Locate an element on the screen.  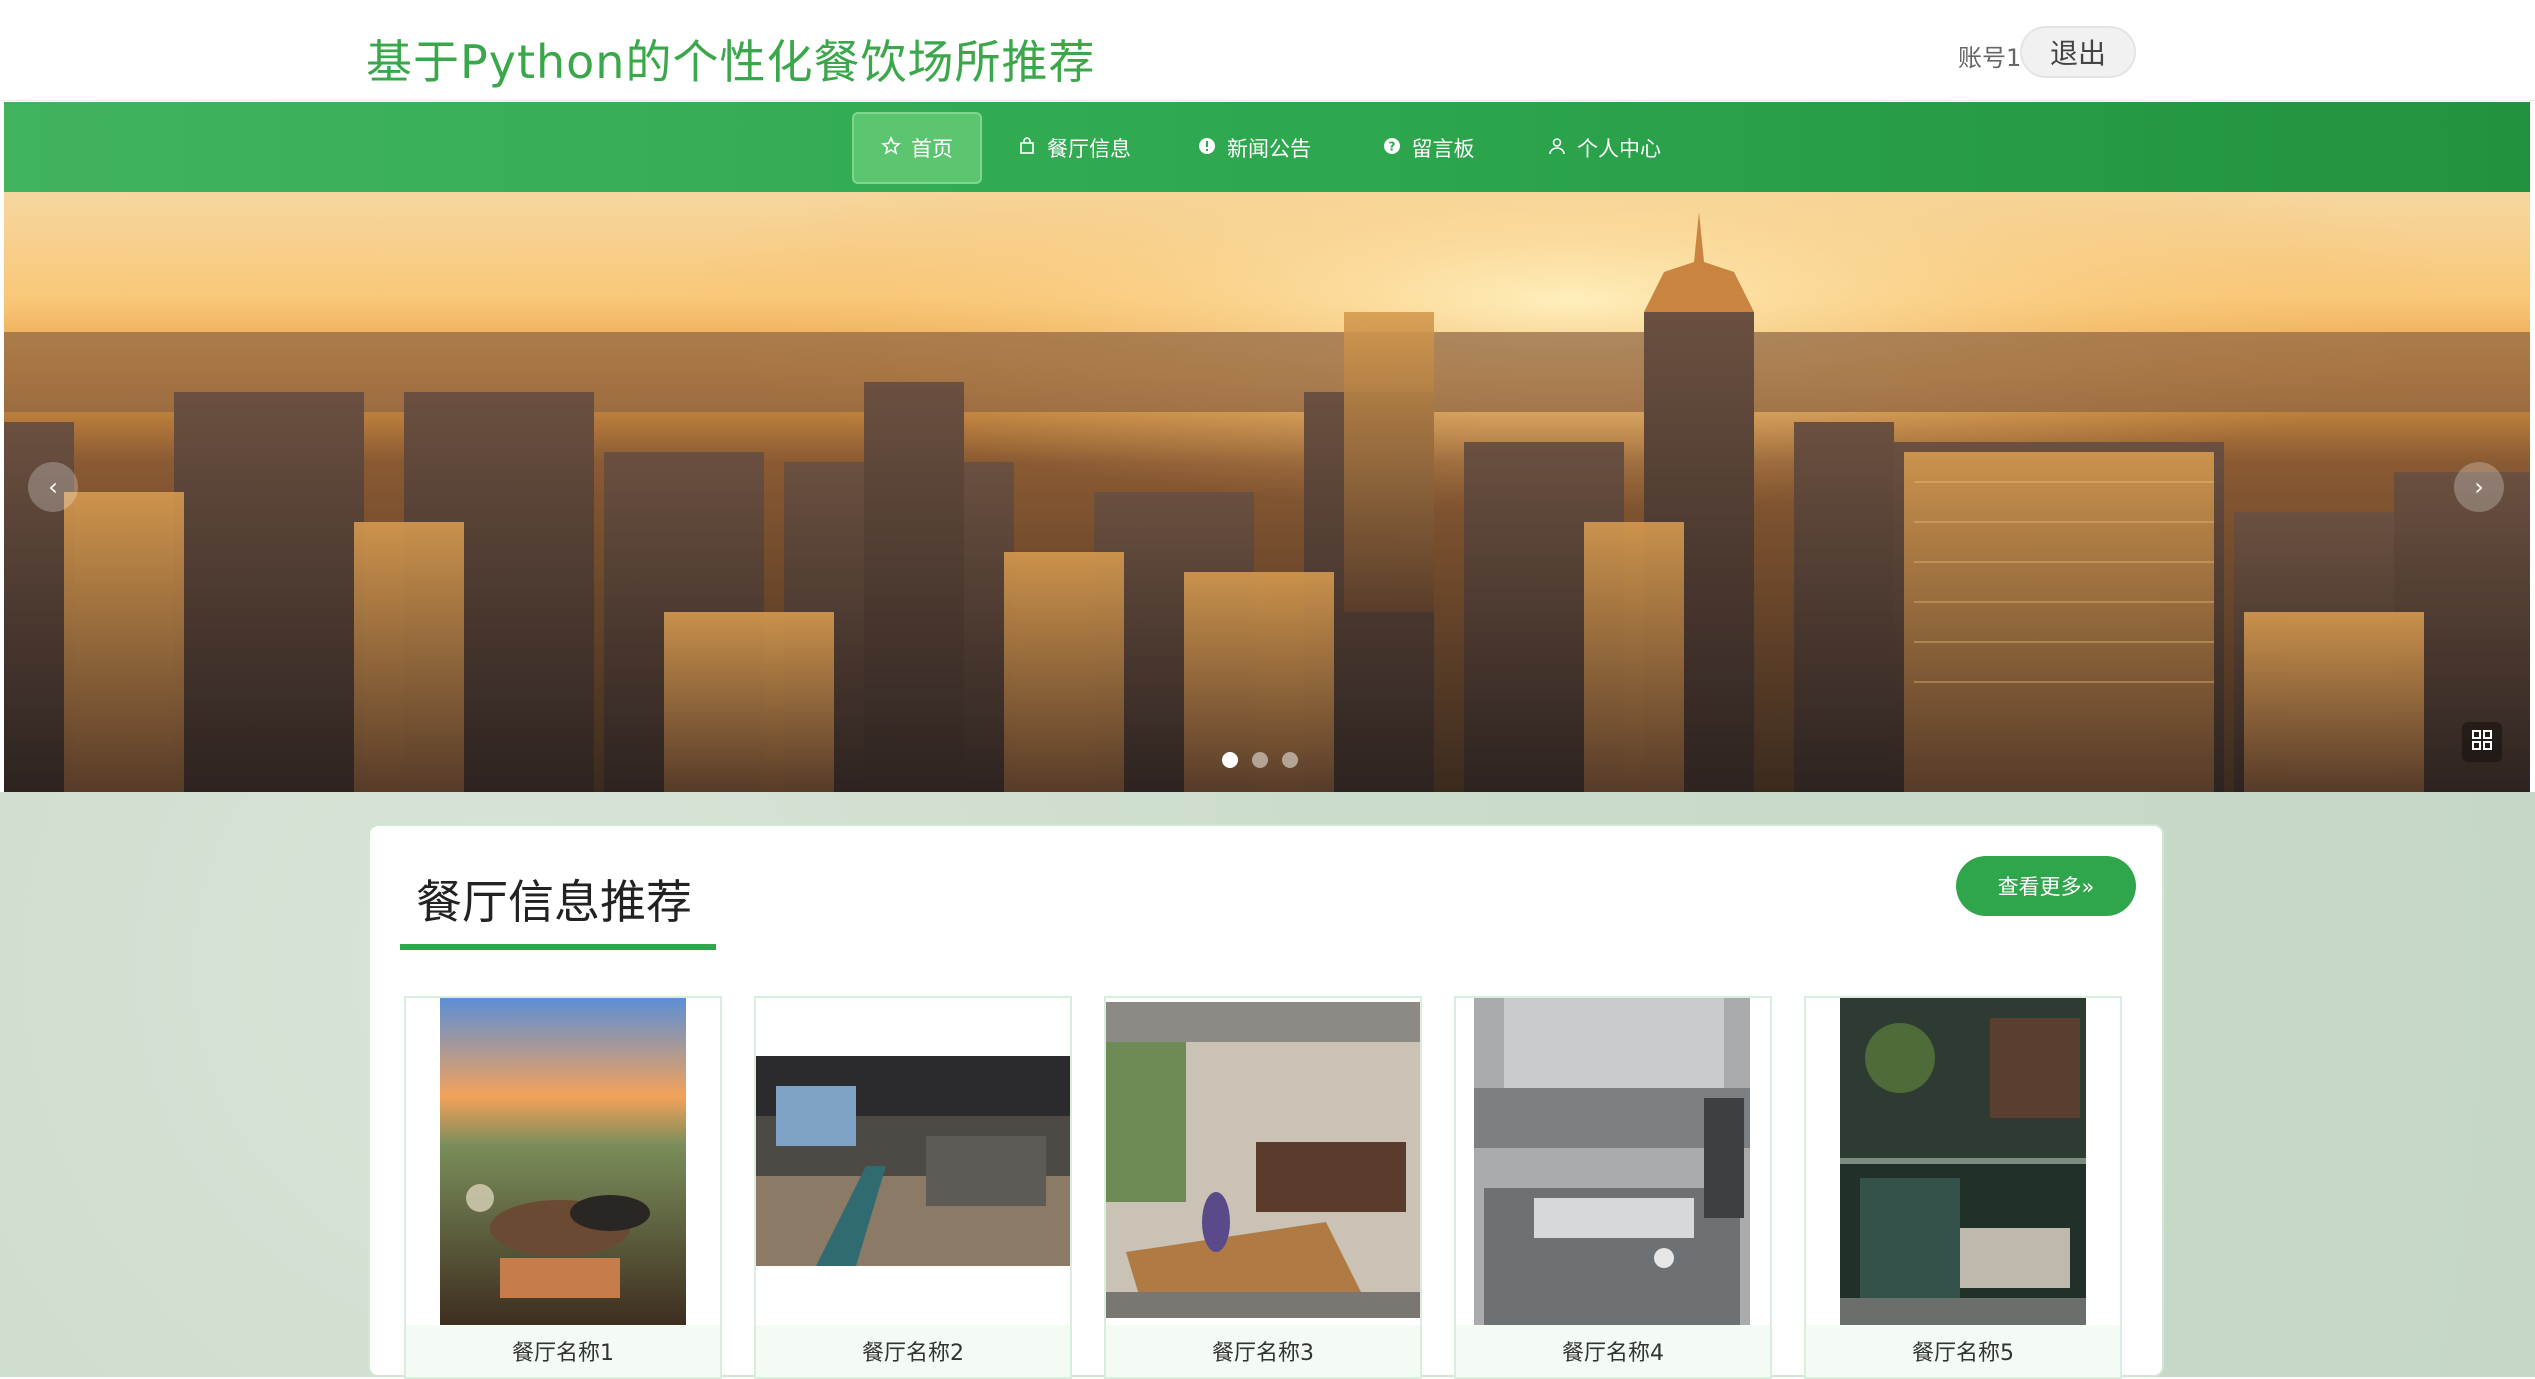
nav-message-board: ? 留言板 is located at coordinates (1428, 148).